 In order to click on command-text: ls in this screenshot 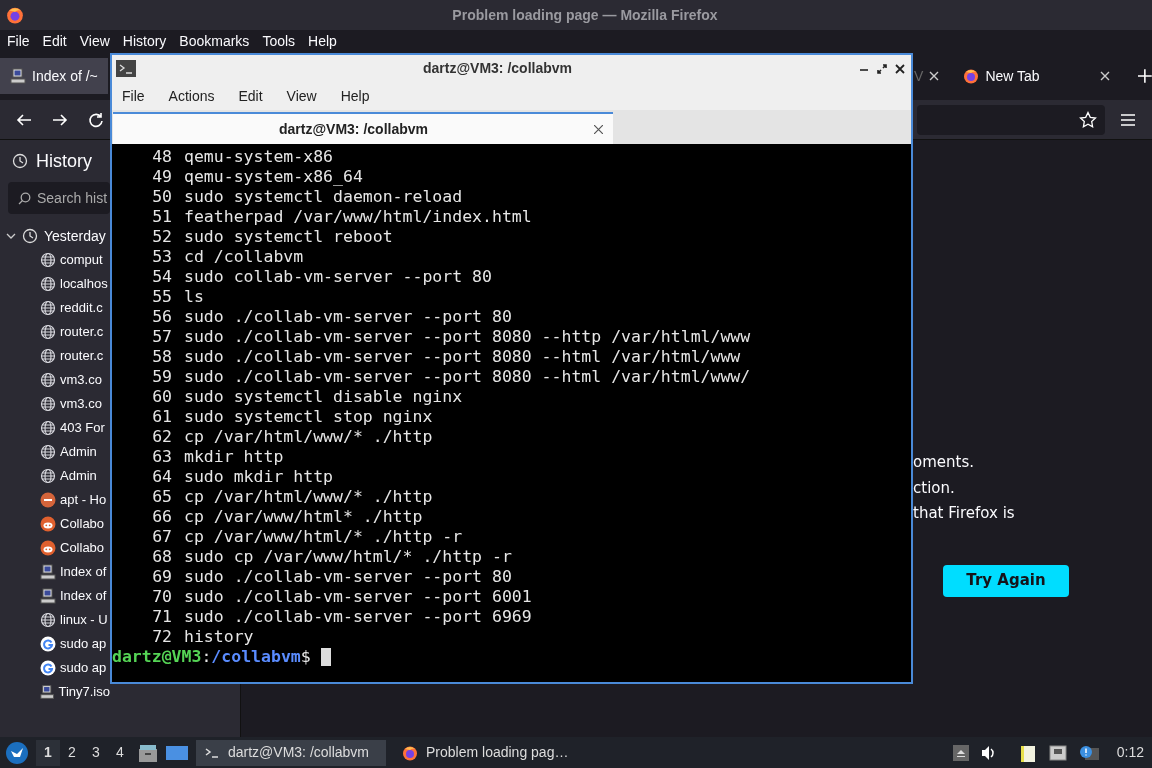, I will do `click(194, 297)`.